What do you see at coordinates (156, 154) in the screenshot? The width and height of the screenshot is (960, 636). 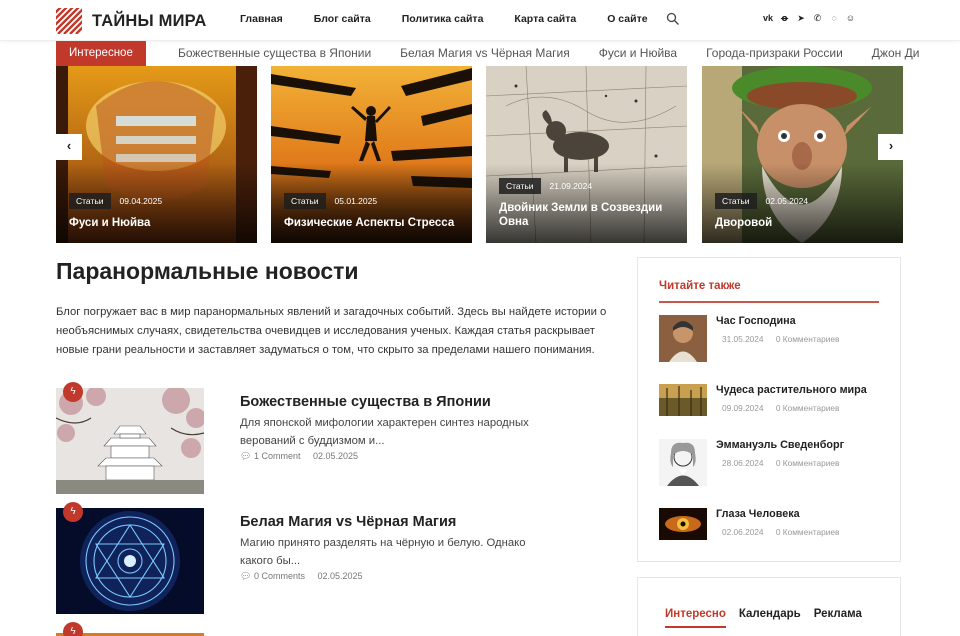 I see `slider-card: Статьи 09.04.2025 Фуси и Нюйва` at bounding box center [156, 154].